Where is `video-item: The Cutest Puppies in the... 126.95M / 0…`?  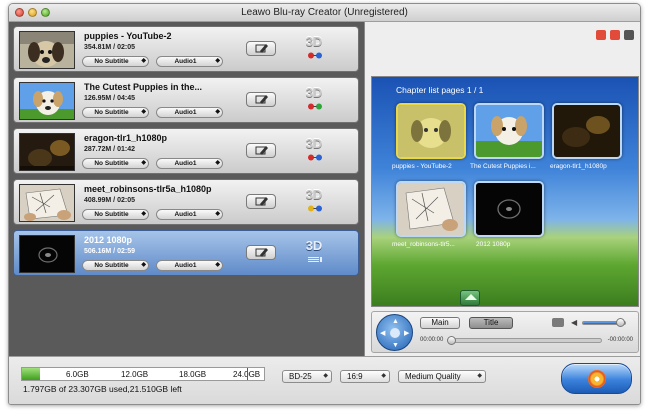 video-item: The Cutest Puppies in the... 126.95M / 0… is located at coordinates (186, 100).